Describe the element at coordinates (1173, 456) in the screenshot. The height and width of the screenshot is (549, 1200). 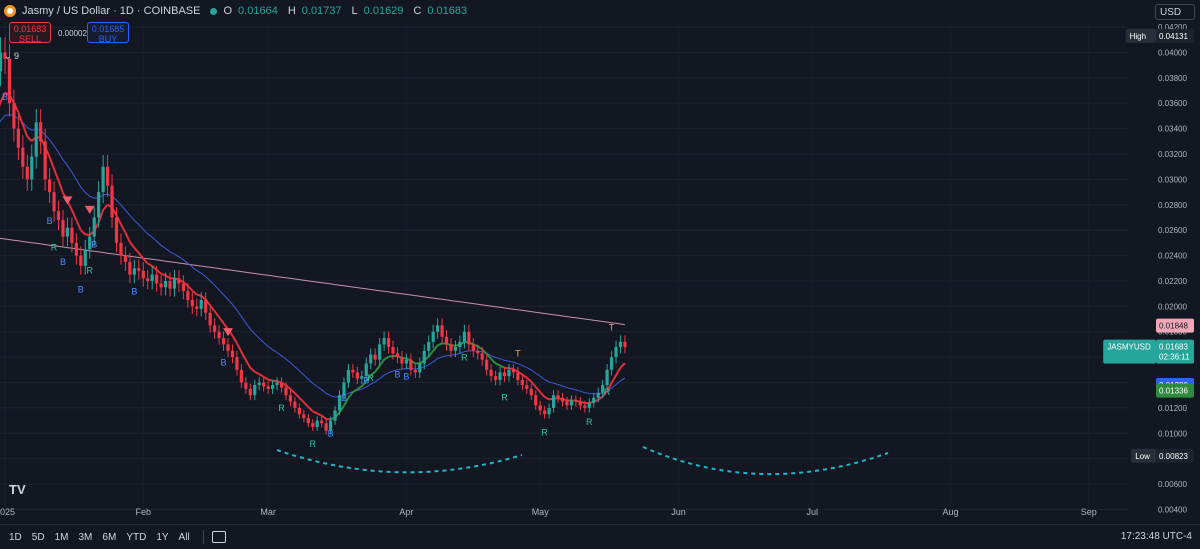
I see `price-label-value: 0.00823` at that location.